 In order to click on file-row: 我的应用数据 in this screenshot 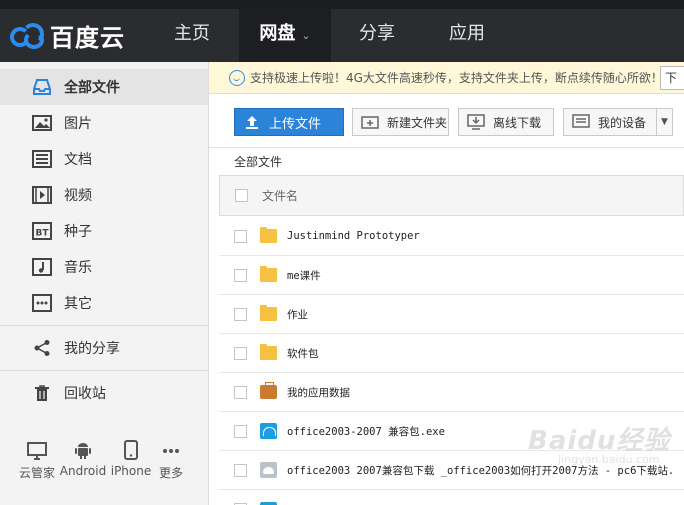, I will do `click(451, 392)`.